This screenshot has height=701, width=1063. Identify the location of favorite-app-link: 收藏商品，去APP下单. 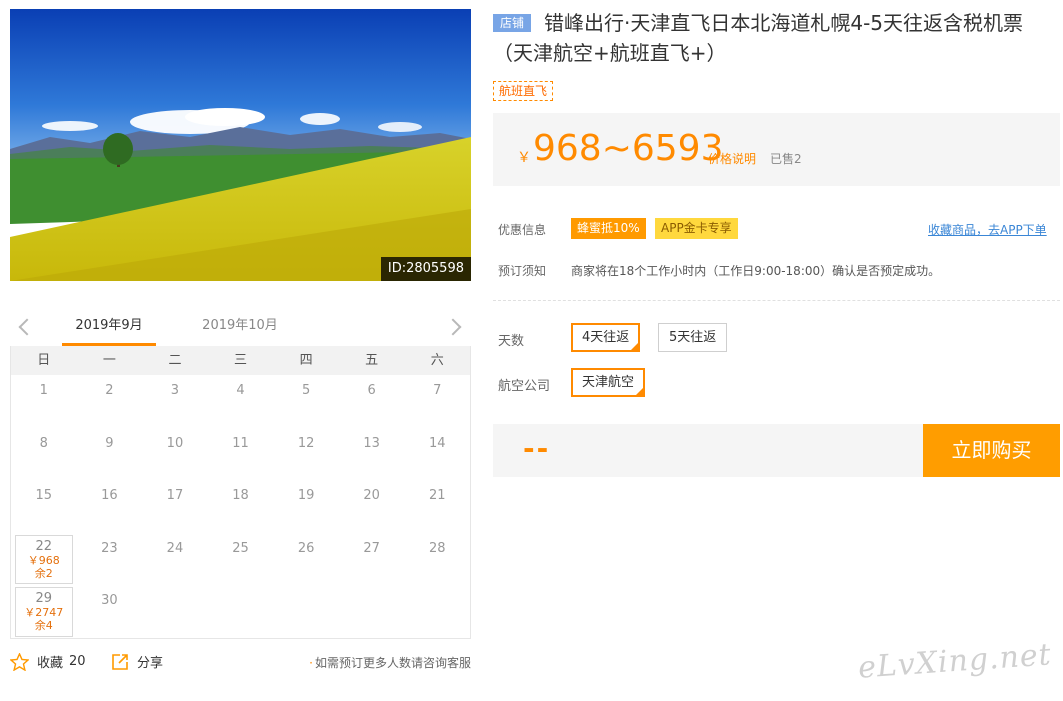
(987, 229).